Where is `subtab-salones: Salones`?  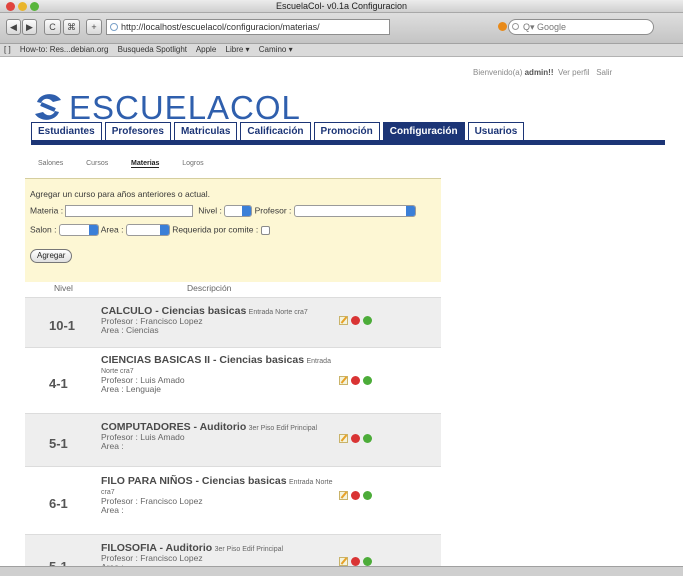
subtab-salones: Salones is located at coordinates (50, 163).